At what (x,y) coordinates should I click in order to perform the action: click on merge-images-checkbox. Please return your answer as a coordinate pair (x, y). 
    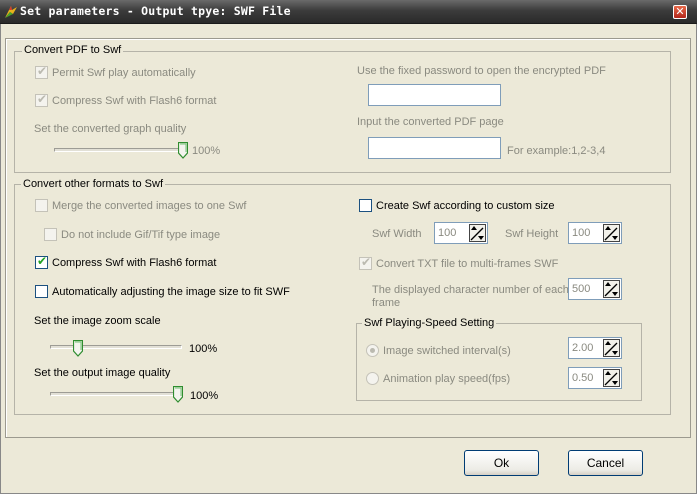
    Looking at the image, I should click on (41, 205).